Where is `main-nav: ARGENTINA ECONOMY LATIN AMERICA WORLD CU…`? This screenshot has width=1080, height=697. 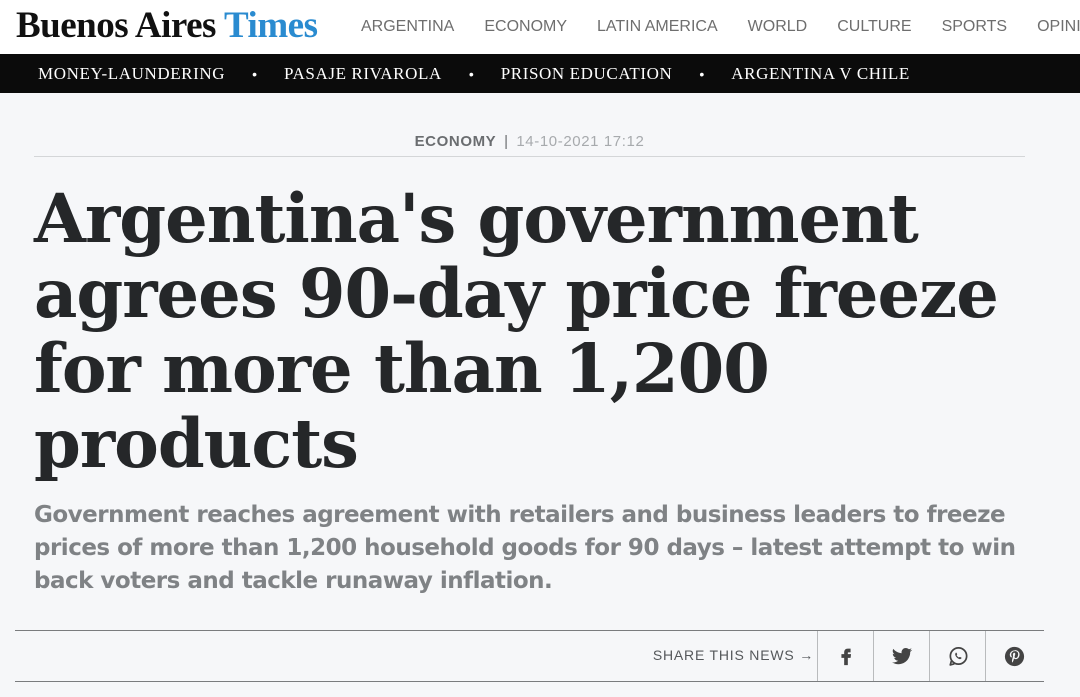
main-nav: ARGENTINA ECONOMY LATIN AMERICA WORLD CU… is located at coordinates (713, 27).